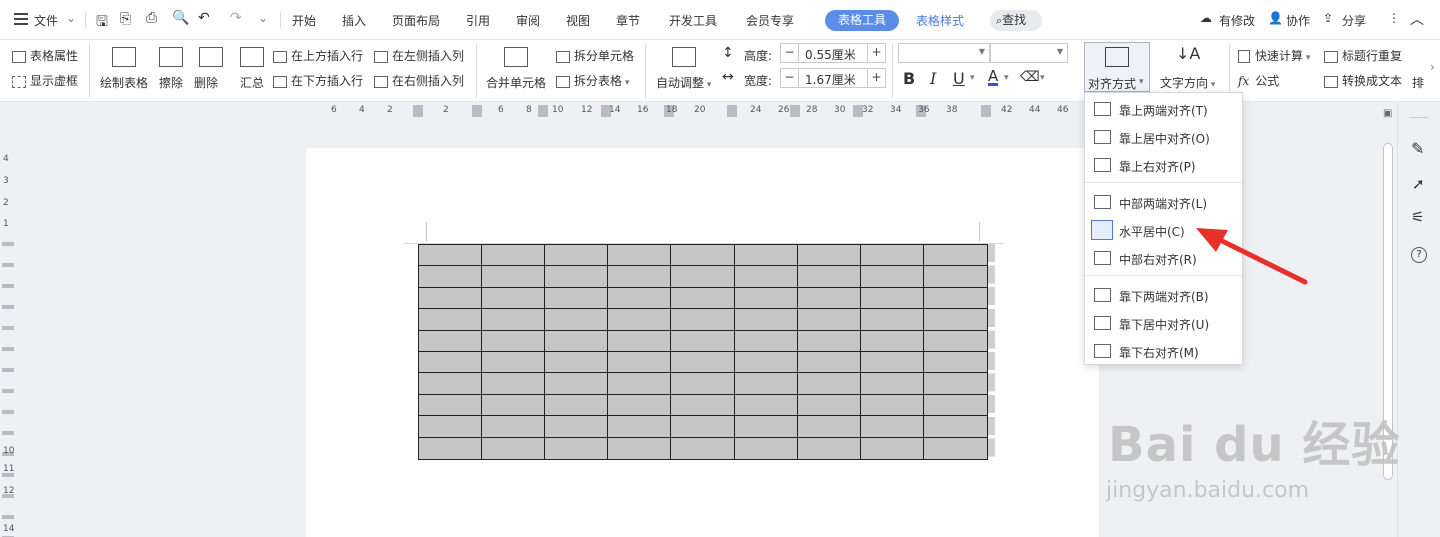  I want to click on customize-chevron-icon: ⌄, so click(263, 18).